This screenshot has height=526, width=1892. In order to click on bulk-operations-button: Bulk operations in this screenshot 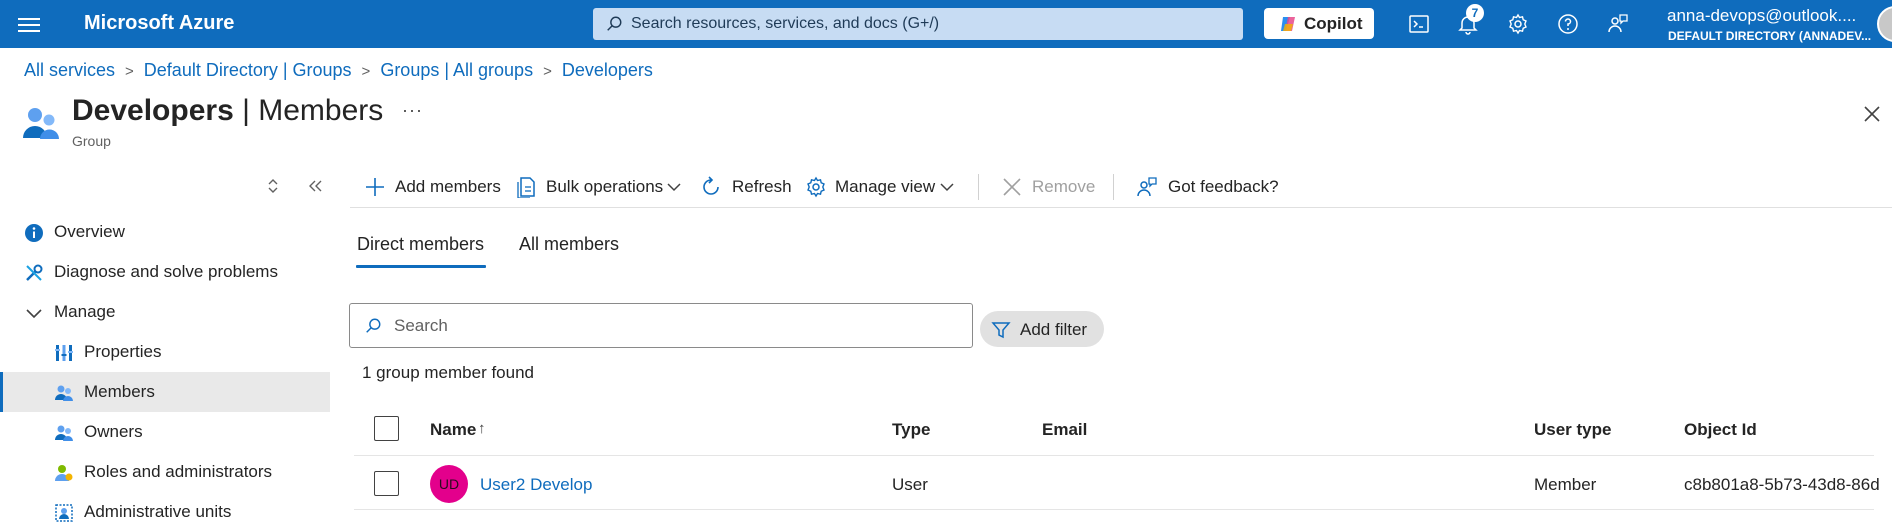, I will do `click(600, 186)`.